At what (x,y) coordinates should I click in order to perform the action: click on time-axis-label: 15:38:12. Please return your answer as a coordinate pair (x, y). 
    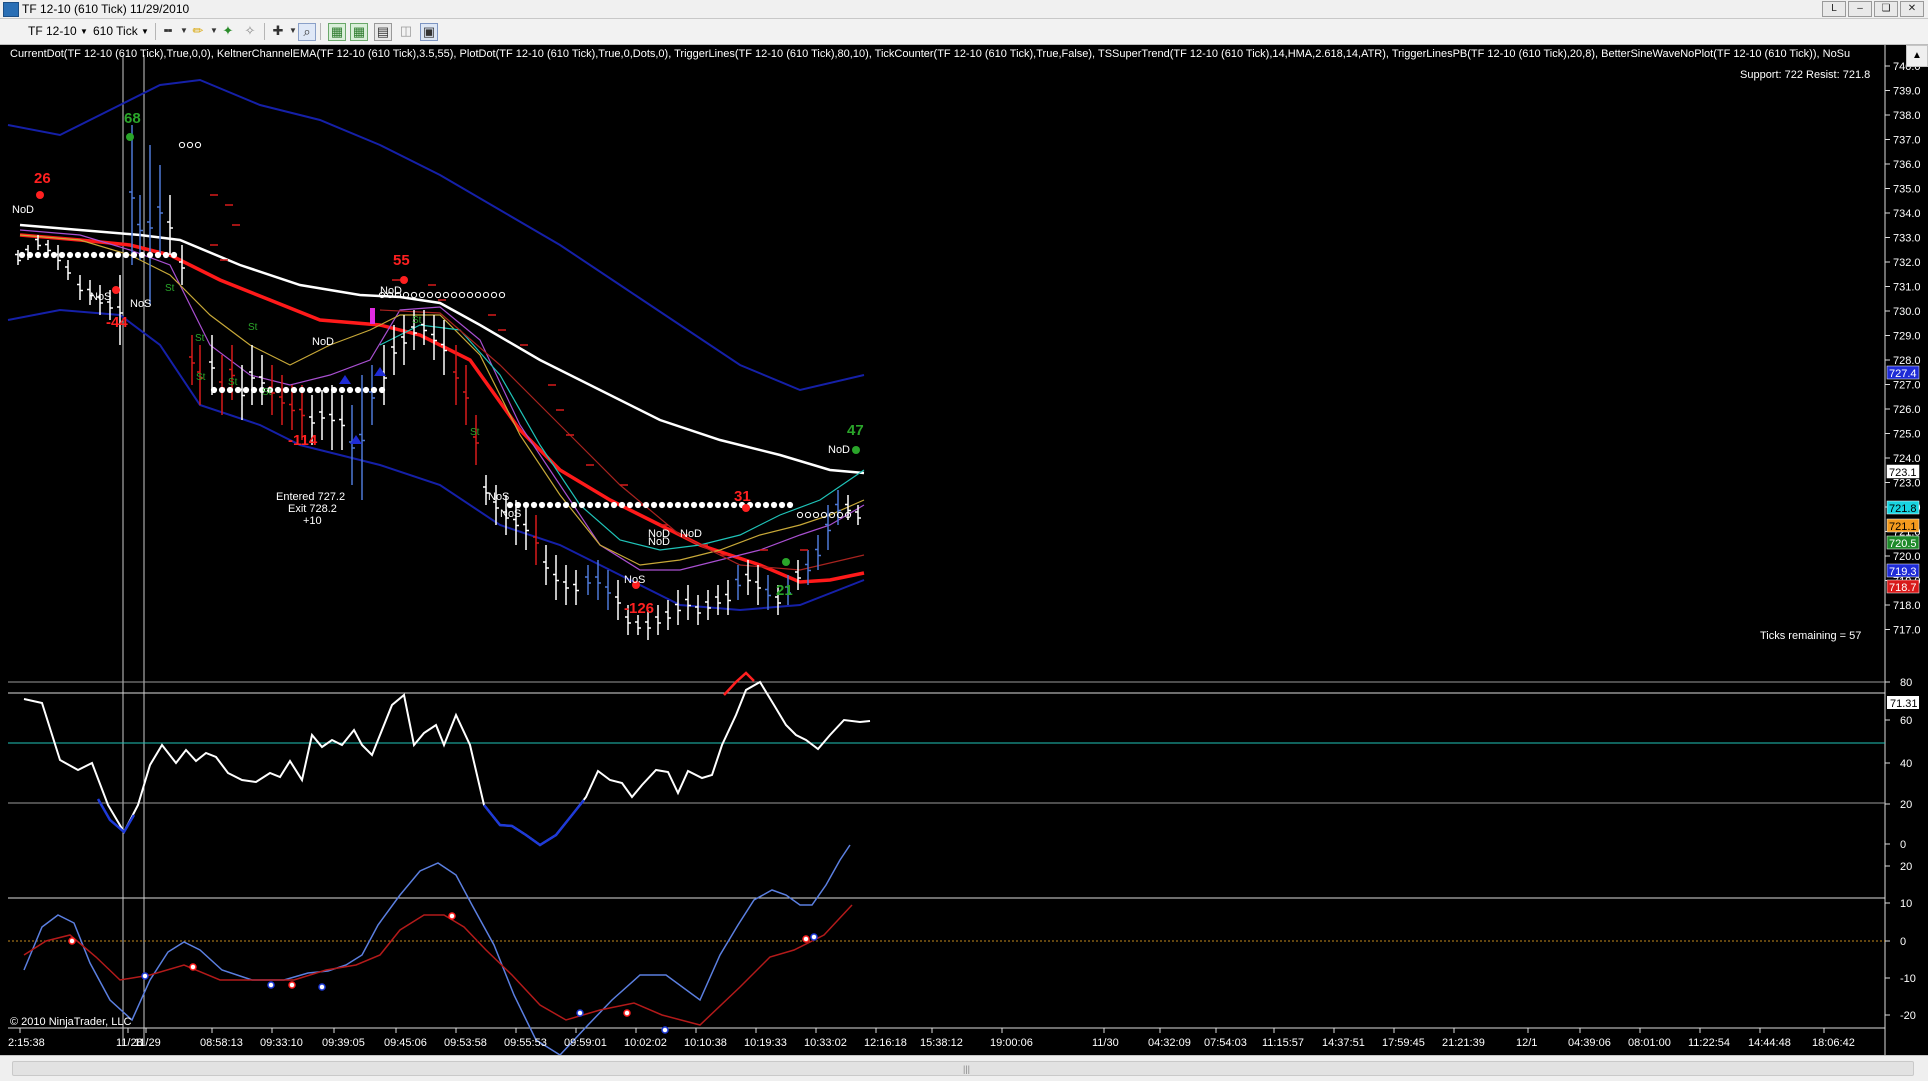
    Looking at the image, I should click on (941, 1043).